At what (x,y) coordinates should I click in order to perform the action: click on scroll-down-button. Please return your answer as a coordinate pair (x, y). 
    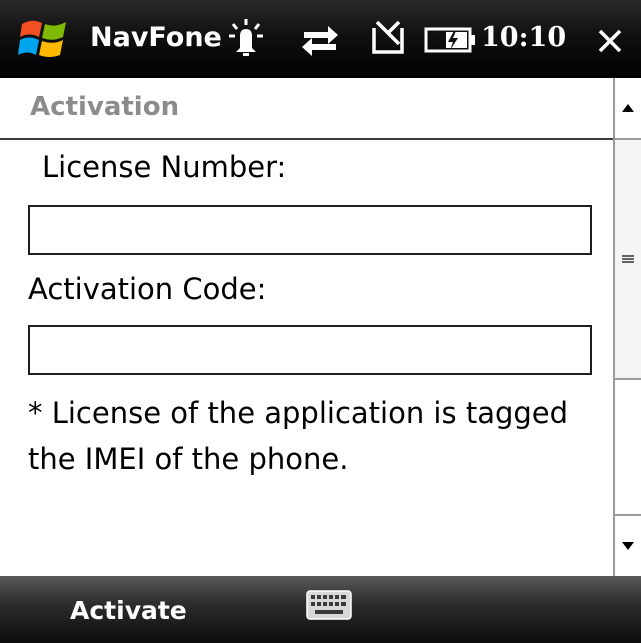
    Looking at the image, I should click on (628, 546).